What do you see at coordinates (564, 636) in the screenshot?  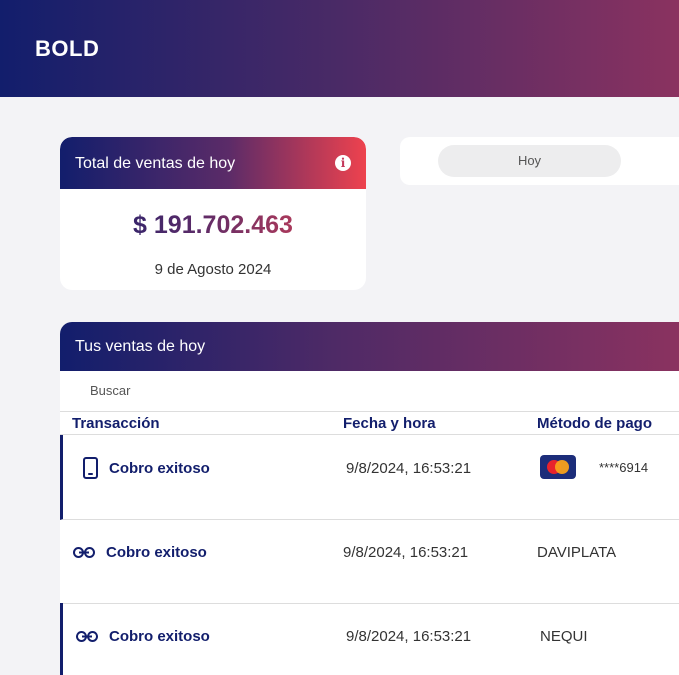 I see `payment-method: NEQUI` at bounding box center [564, 636].